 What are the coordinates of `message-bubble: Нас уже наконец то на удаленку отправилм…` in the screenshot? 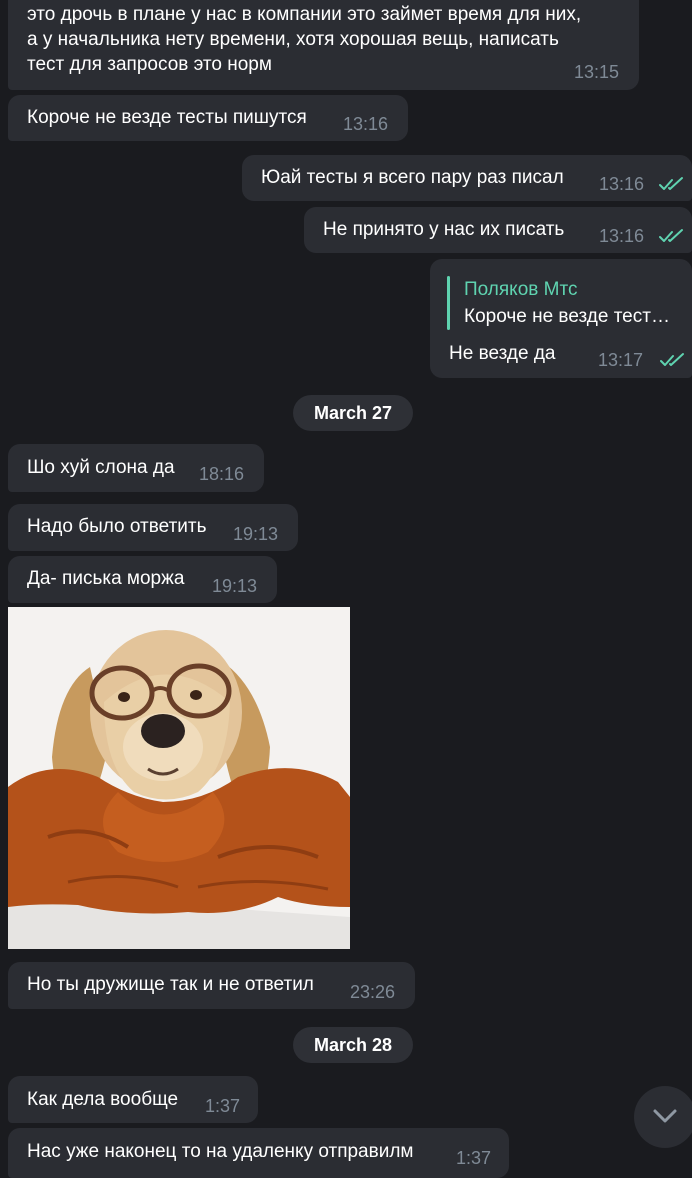 It's located at (258, 1153).